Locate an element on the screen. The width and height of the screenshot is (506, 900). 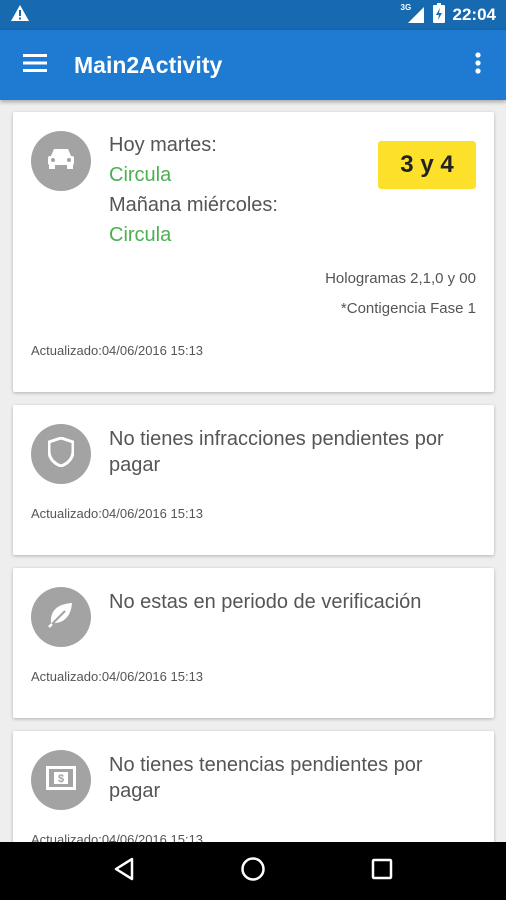
menu-icon is located at coordinates (35, 65).